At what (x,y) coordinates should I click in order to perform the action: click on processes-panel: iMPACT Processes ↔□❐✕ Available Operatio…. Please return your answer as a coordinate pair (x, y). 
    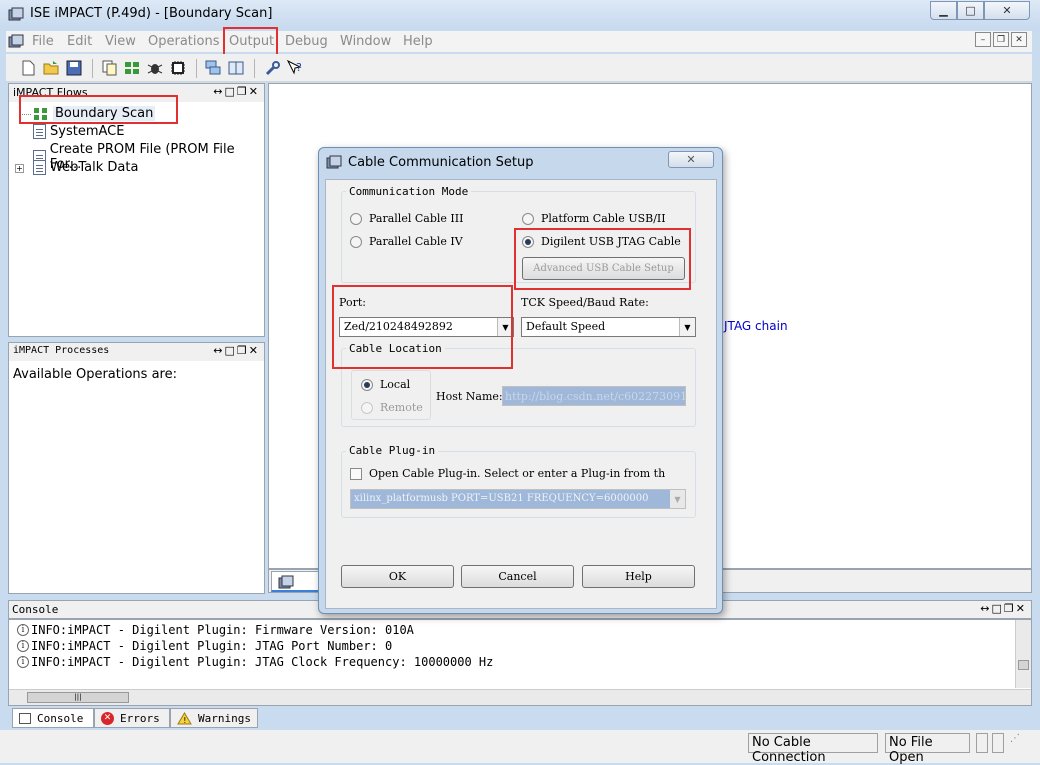
    Looking at the image, I should click on (136, 468).